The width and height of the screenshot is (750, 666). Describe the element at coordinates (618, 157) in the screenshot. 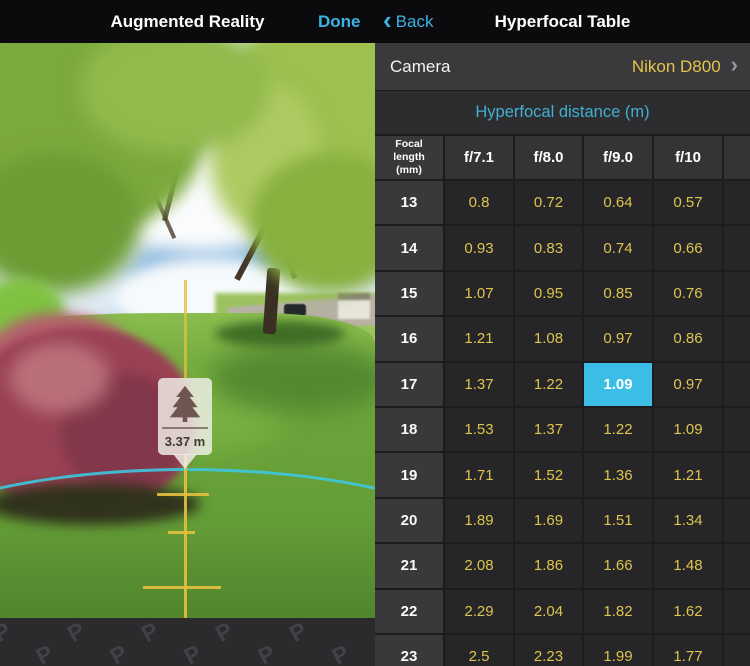

I see `column-header-f90: f/9.0` at that location.